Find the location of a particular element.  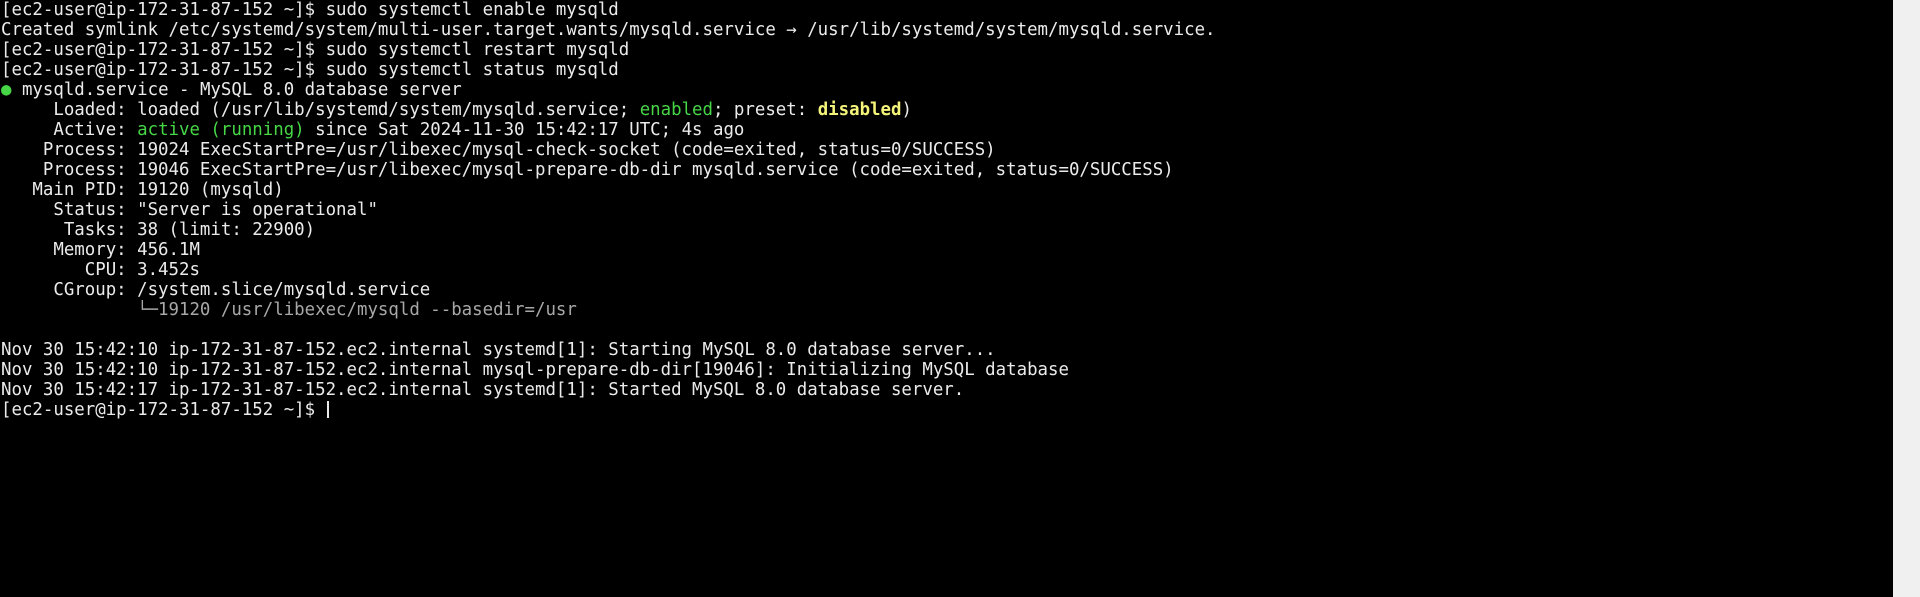

main-pid-line: Main PID: 19120 (mysqld) is located at coordinates (142, 190).